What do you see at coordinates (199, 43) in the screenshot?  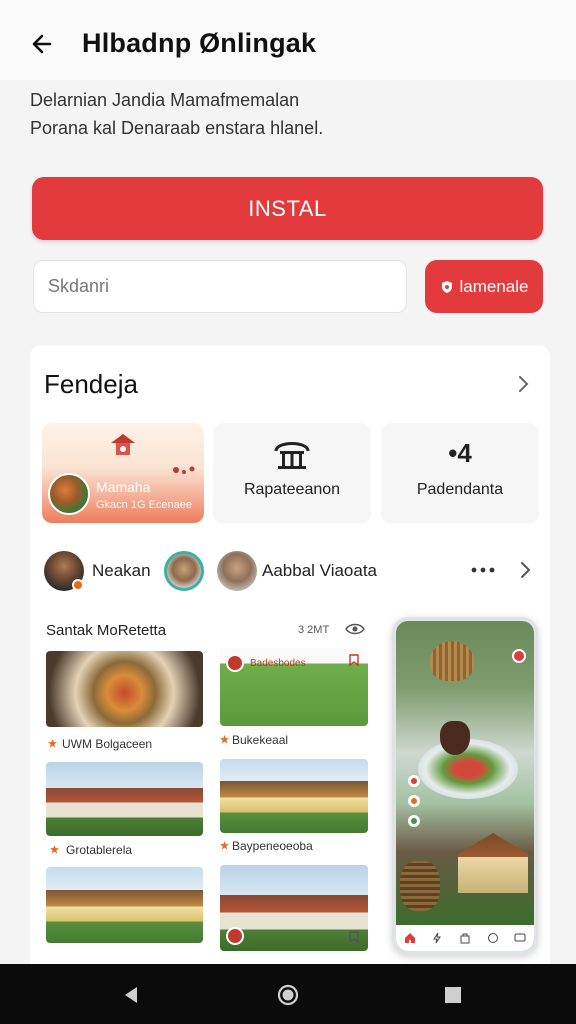 I see `page-title: Hlbadnp Ønlingak` at bounding box center [199, 43].